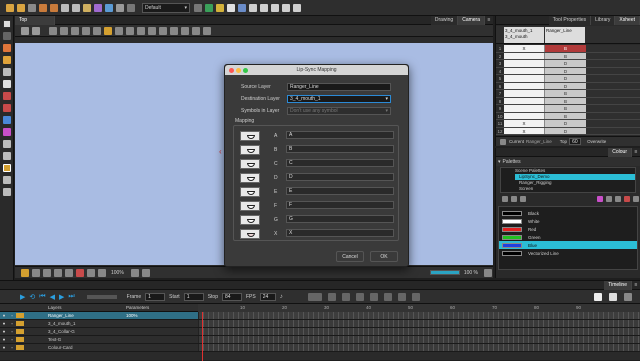 The height and width of the screenshot is (361, 640). Describe the element at coordinates (340, 219) in the screenshot. I see `mapping-field: G` at that location.